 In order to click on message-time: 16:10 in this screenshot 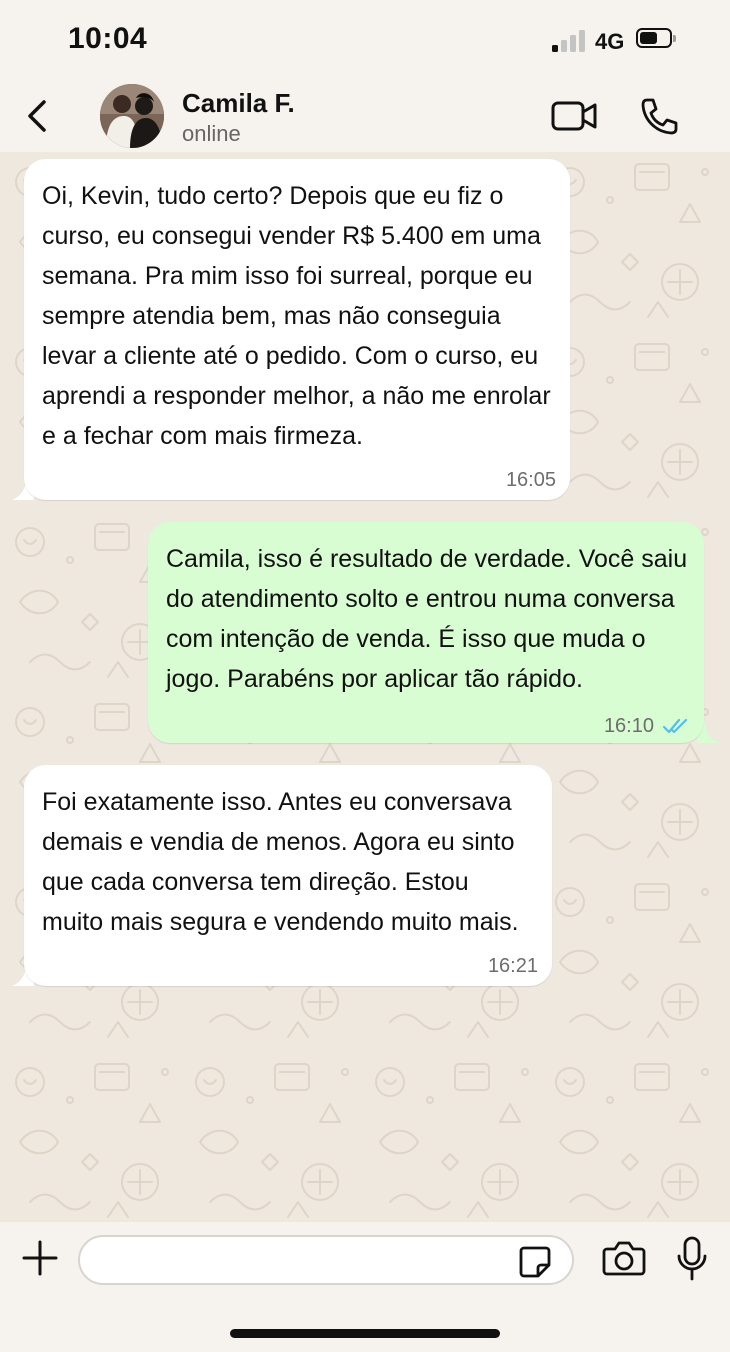, I will do `click(628, 726)`.